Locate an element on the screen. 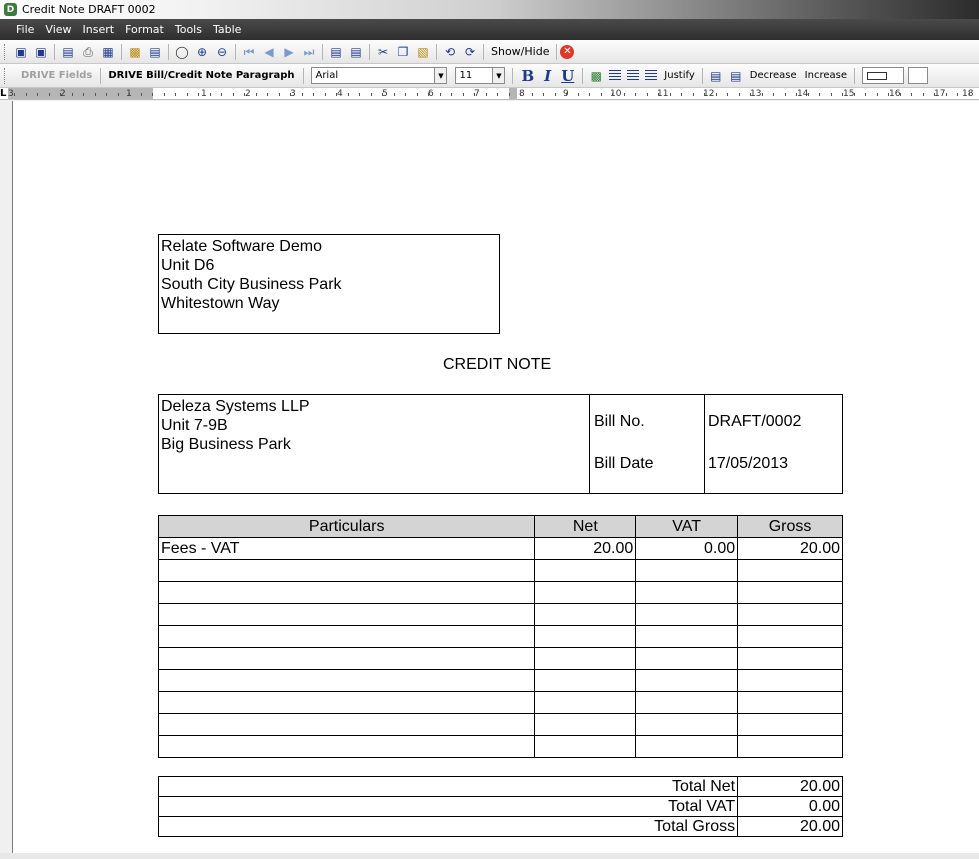 Image resolution: width=979 pixels, height=859 pixels. redo-icon: ⟳ is located at coordinates (470, 52).